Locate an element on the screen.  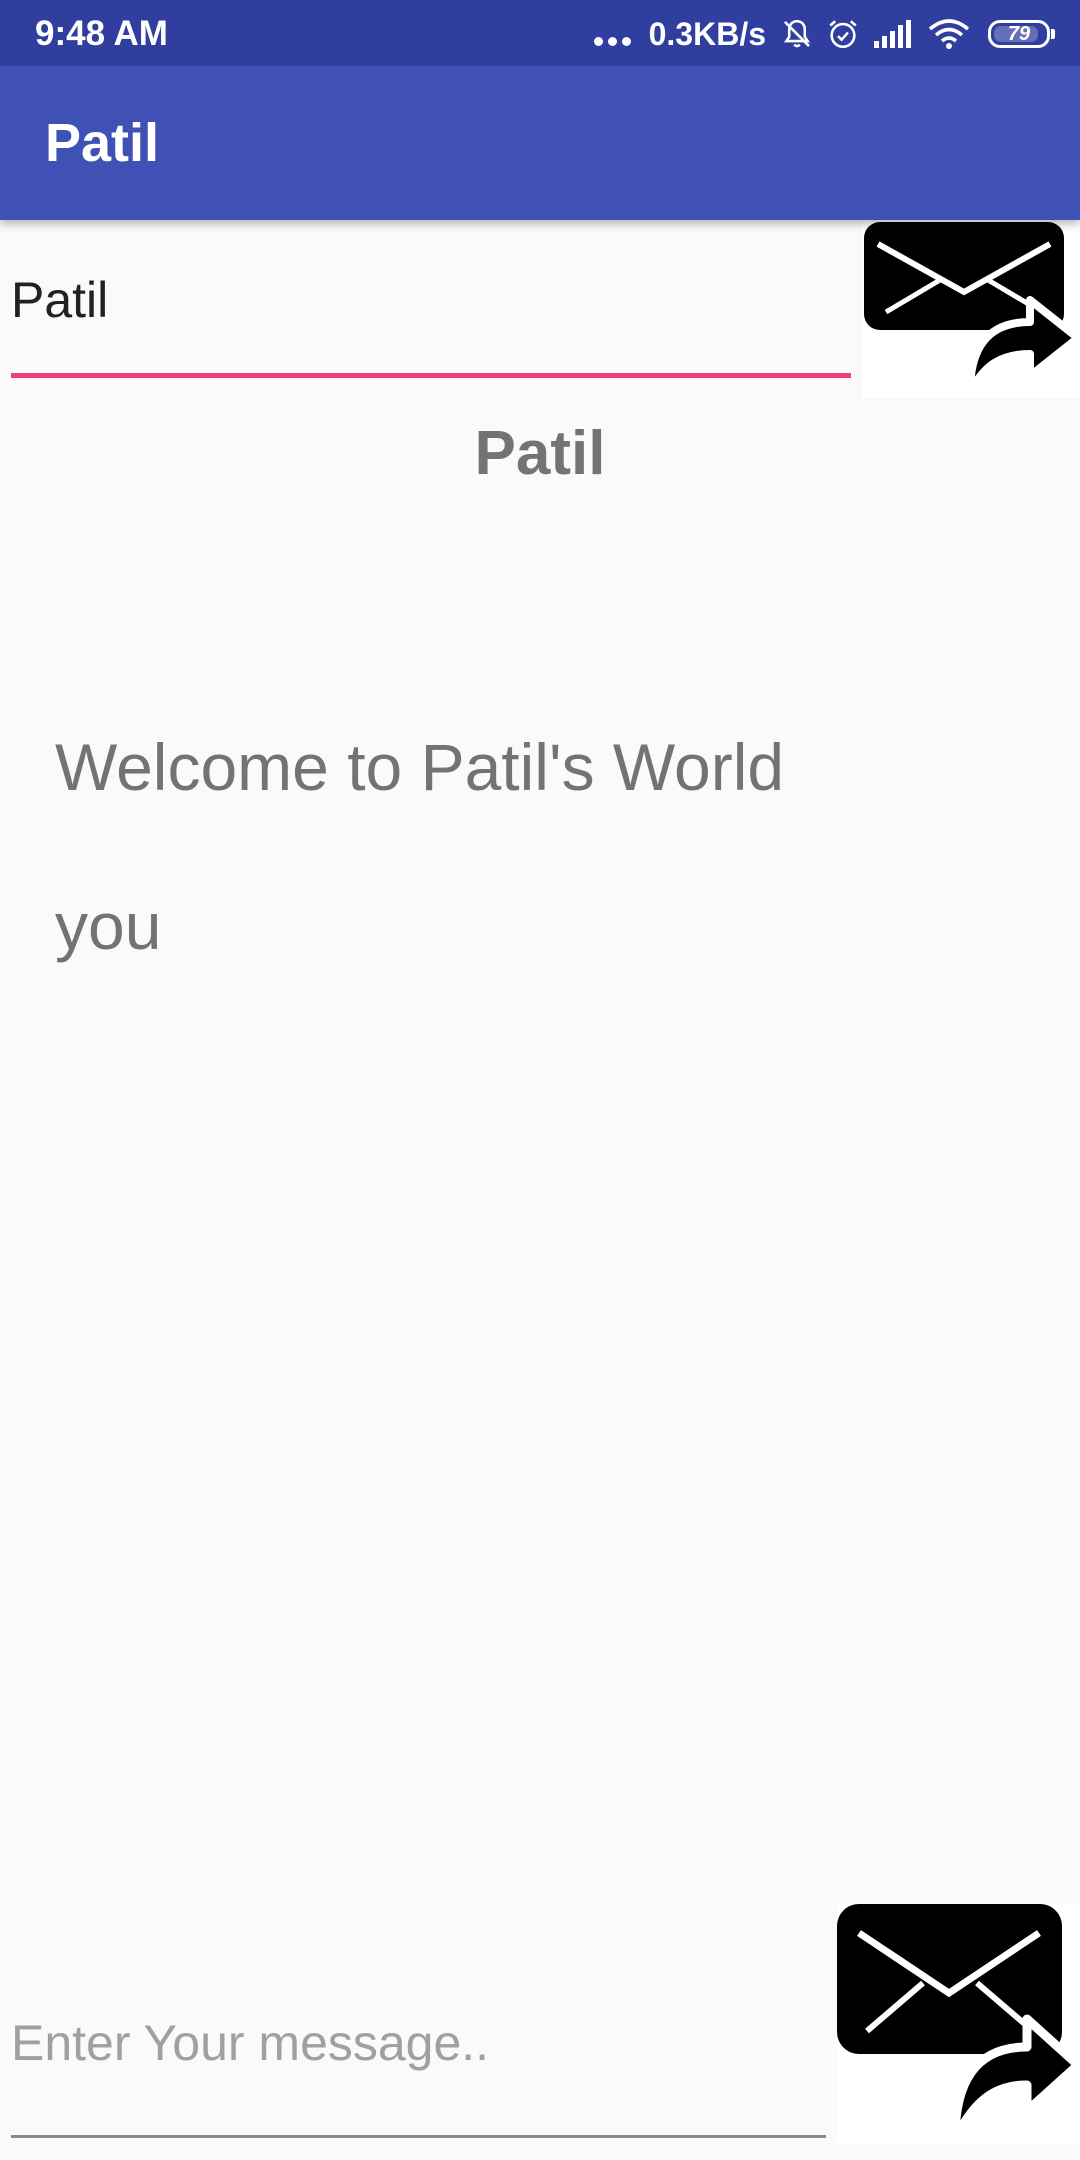
display-title: Patil is located at coordinates (540, 453).